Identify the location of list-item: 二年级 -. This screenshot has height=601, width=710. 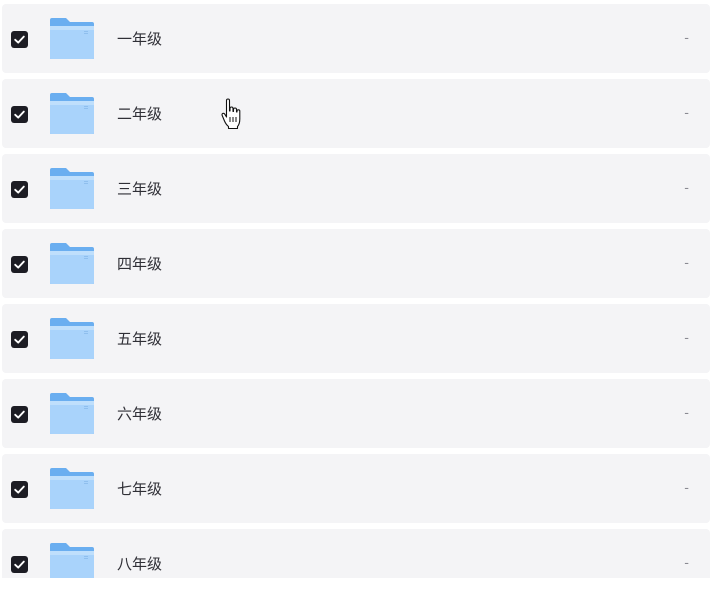
(356, 113).